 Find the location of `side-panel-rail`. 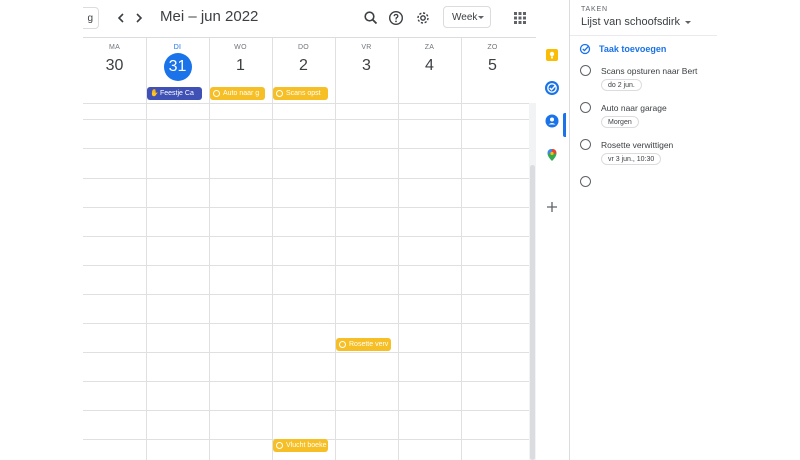

side-panel-rail is located at coordinates (552, 248).